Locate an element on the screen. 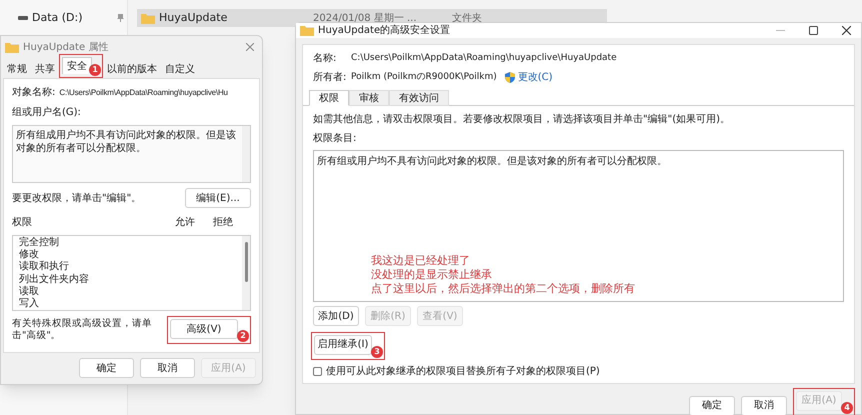  field-label: 组或用户名(G): is located at coordinates (47, 113).